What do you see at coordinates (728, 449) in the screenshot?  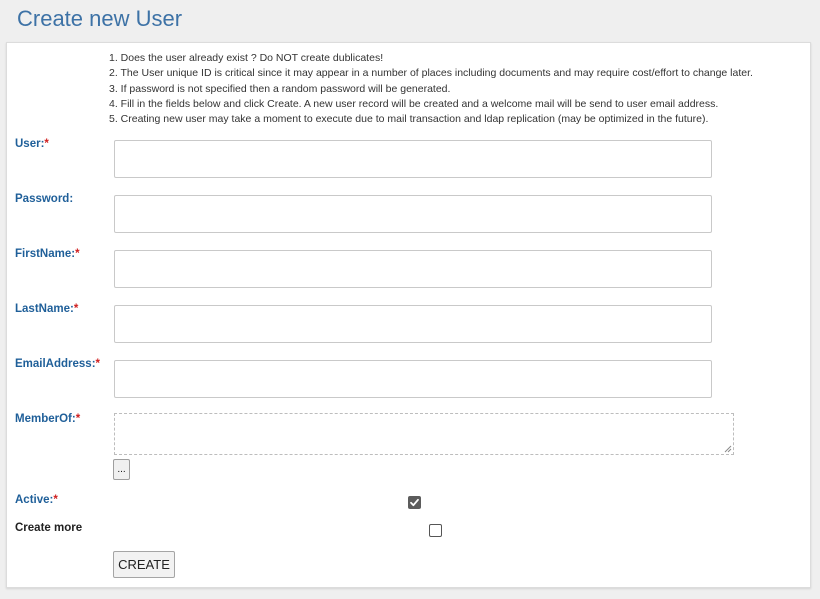 I see `resize-grip-icon` at bounding box center [728, 449].